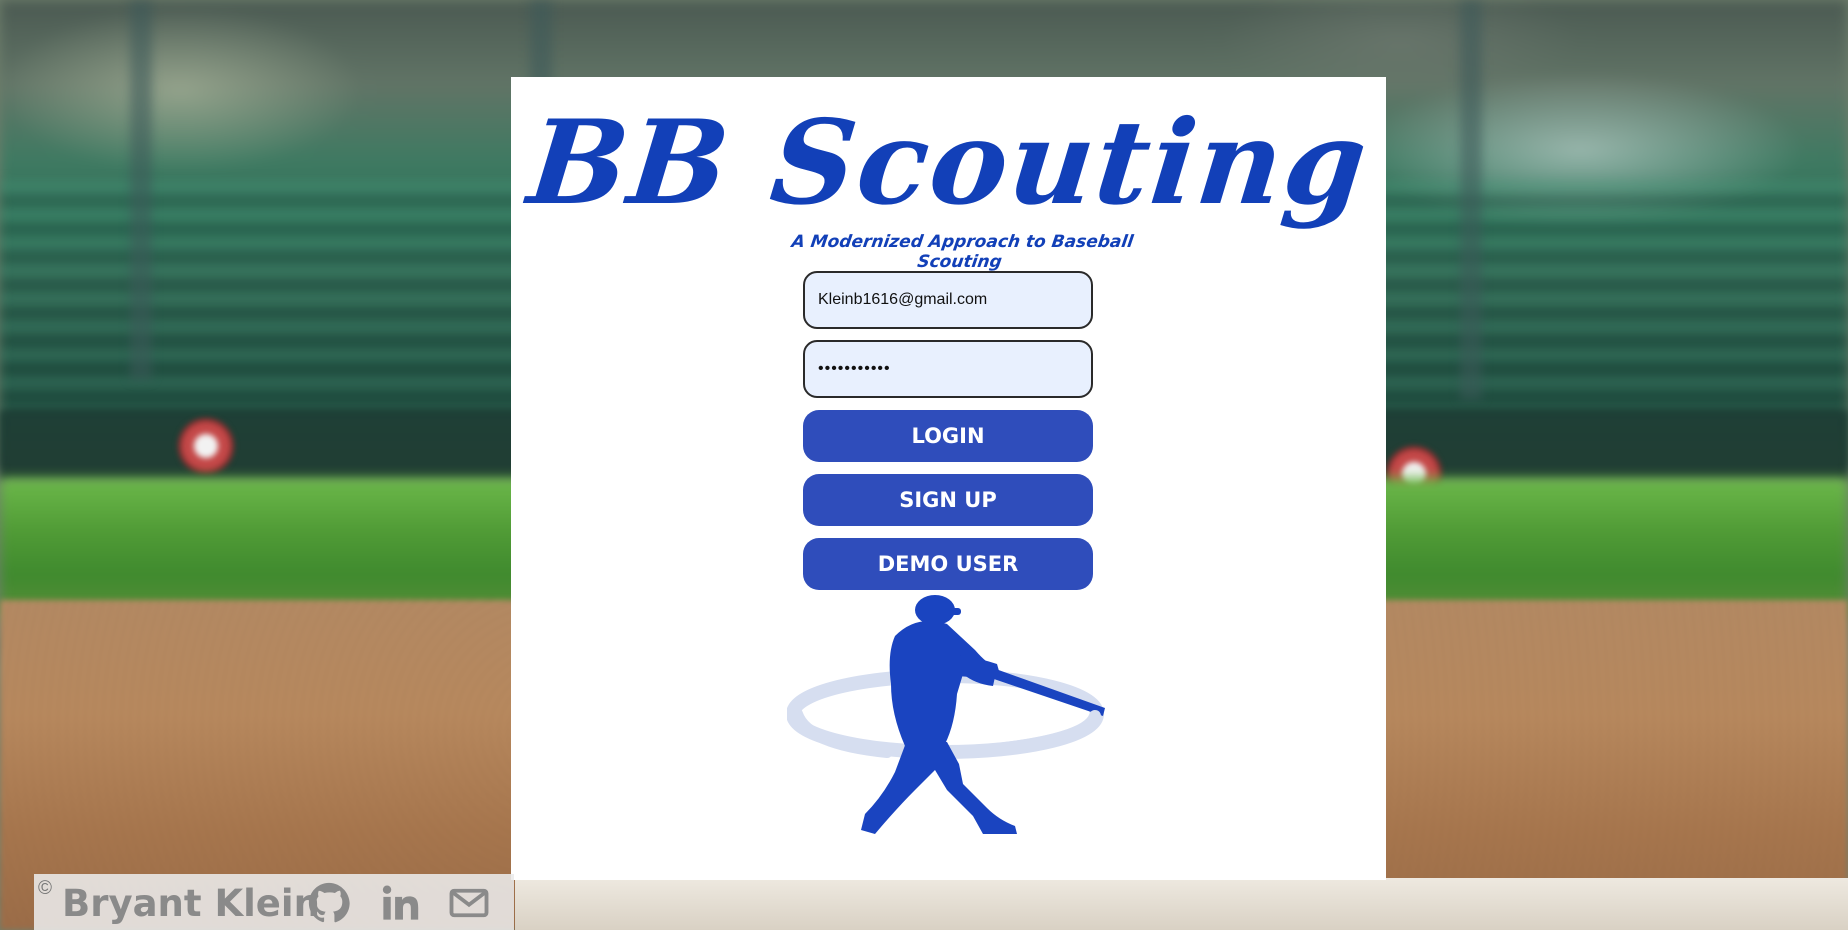 The width and height of the screenshot is (1848, 930). What do you see at coordinates (948, 369) in the screenshot?
I see `password-input` at bounding box center [948, 369].